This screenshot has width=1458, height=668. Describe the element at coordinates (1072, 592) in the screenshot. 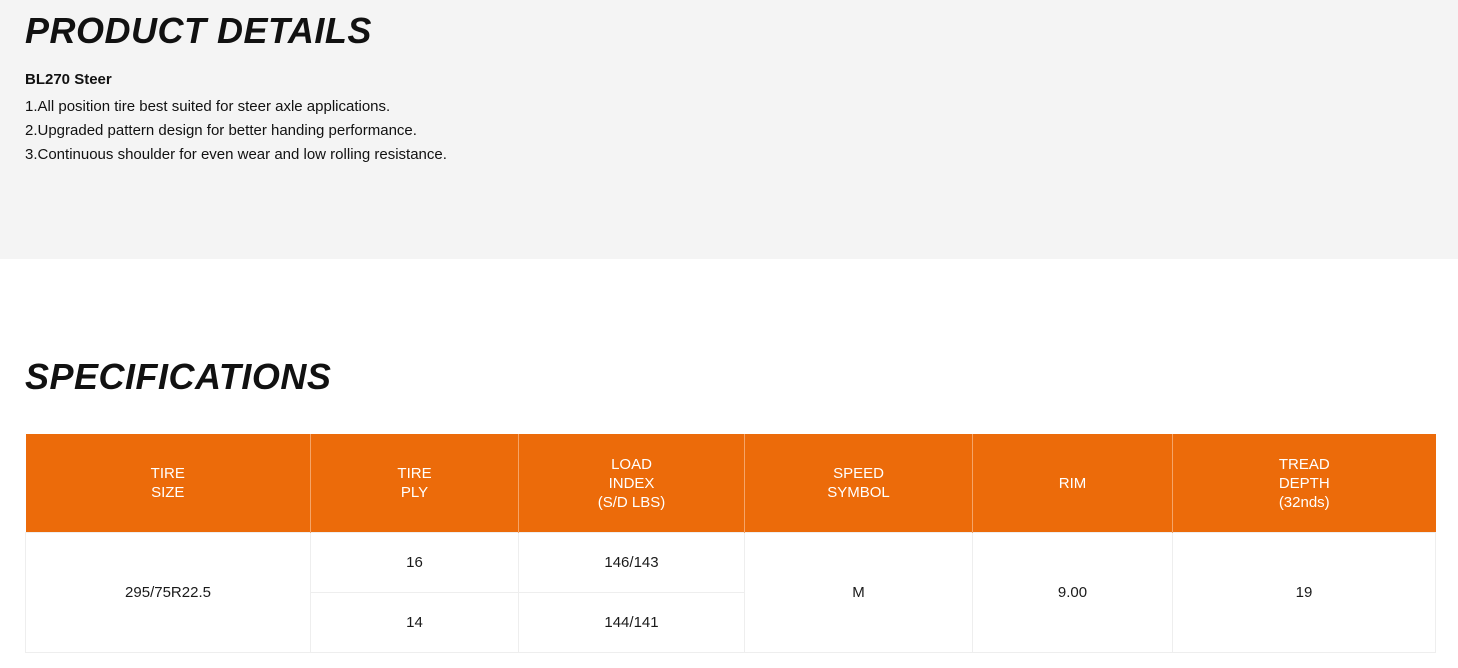

I see `cell-rim: 9.00` at that location.